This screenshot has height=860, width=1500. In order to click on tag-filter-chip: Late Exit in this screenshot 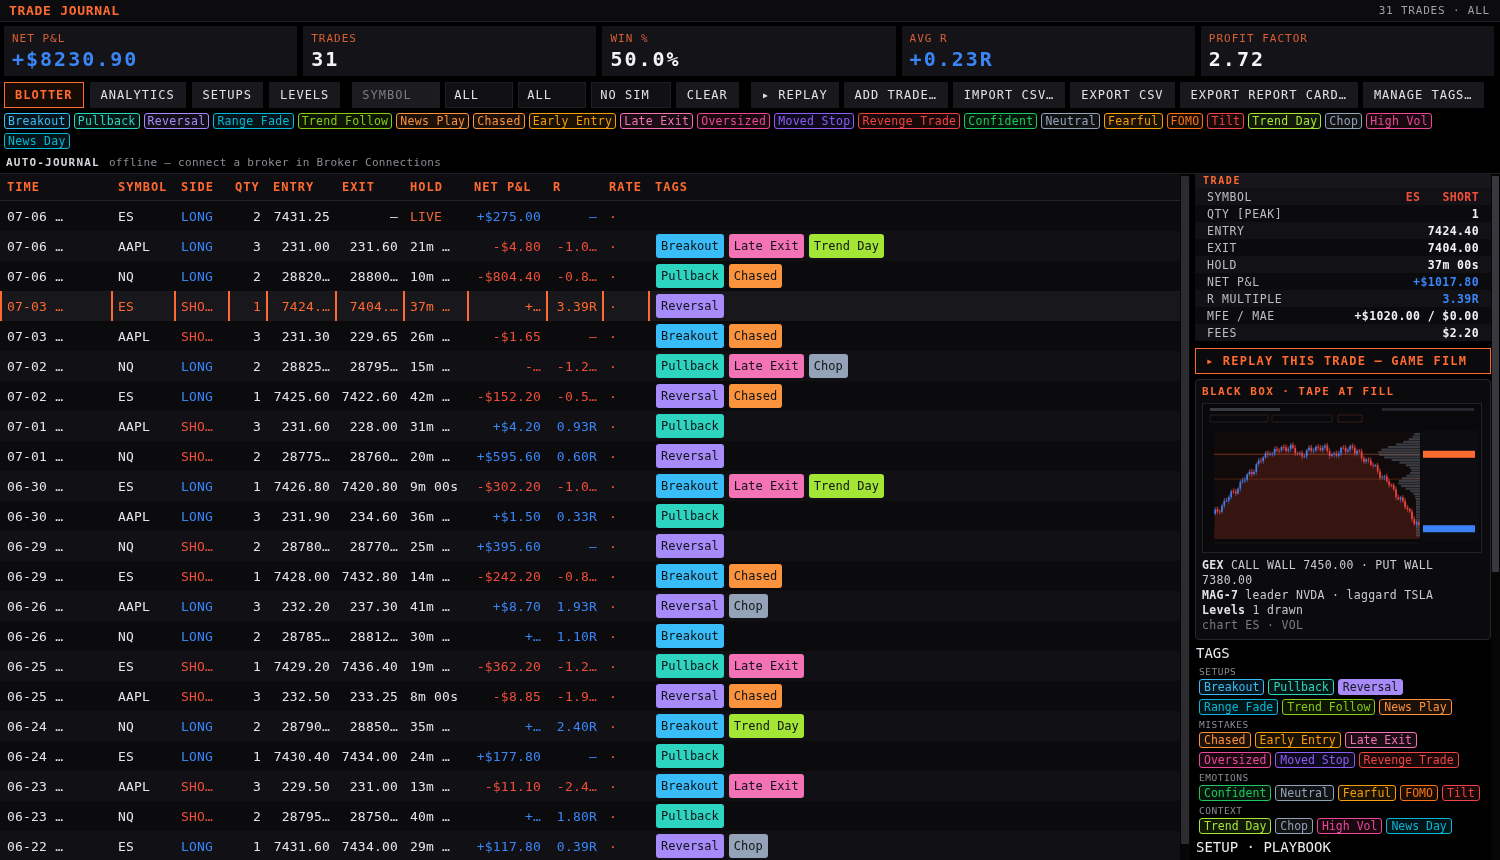, I will do `click(657, 121)`.